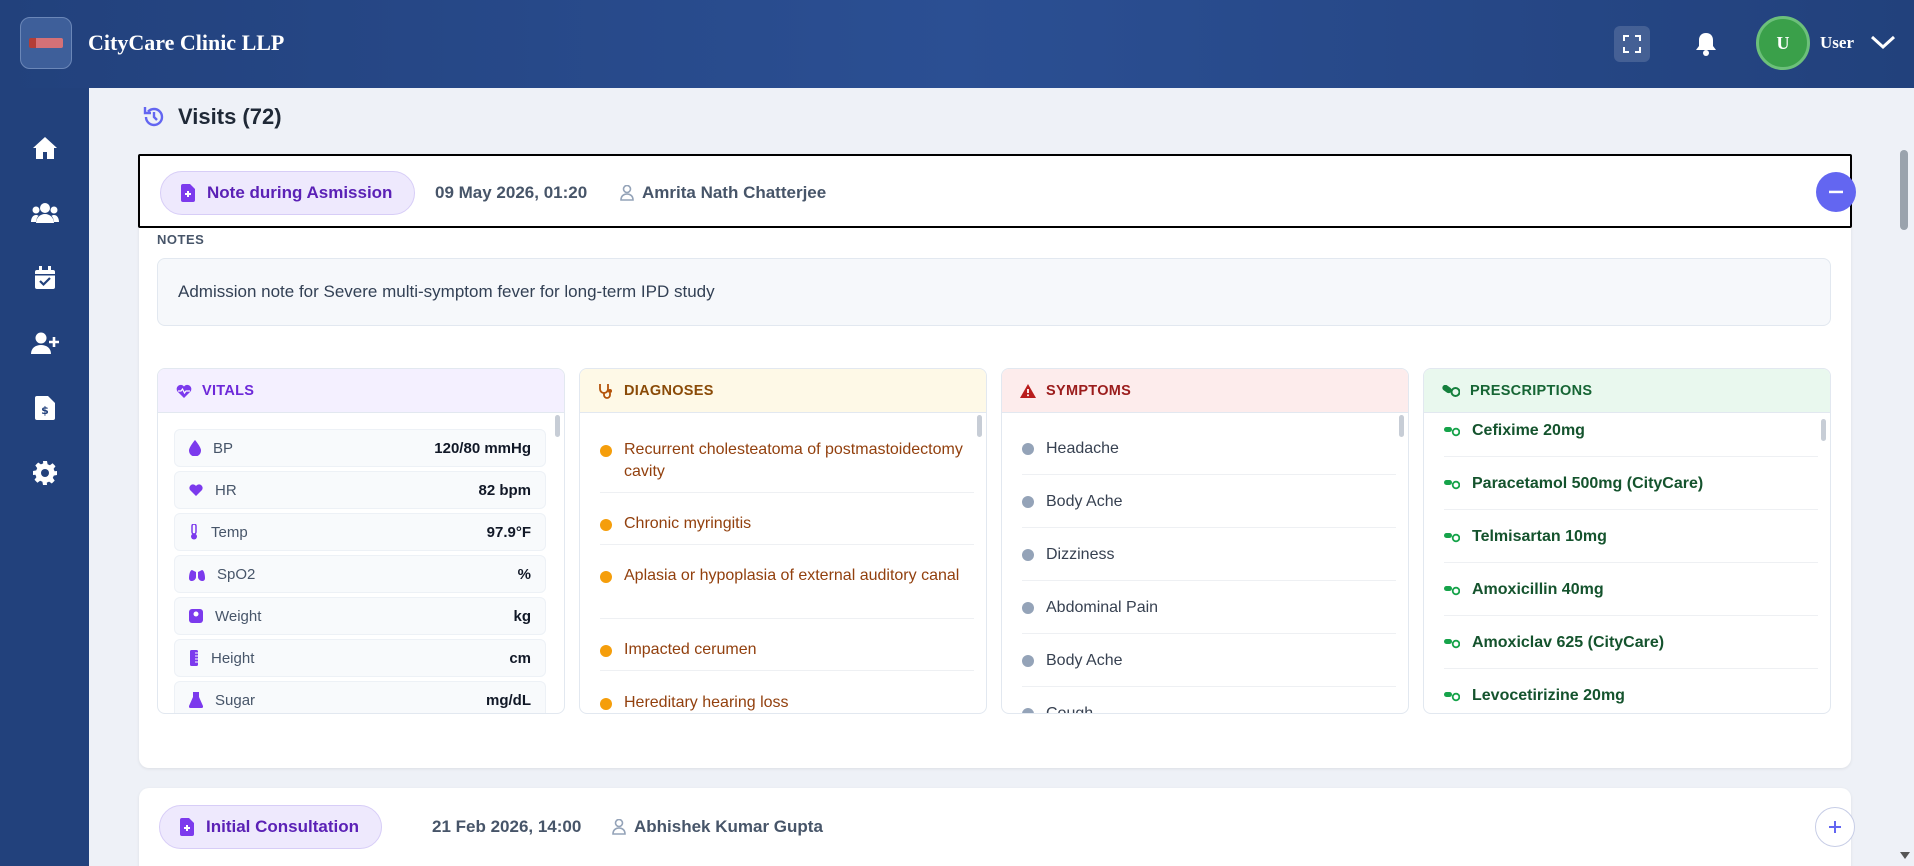  Describe the element at coordinates (196, 700) in the screenshot. I see `flask-icon` at that location.